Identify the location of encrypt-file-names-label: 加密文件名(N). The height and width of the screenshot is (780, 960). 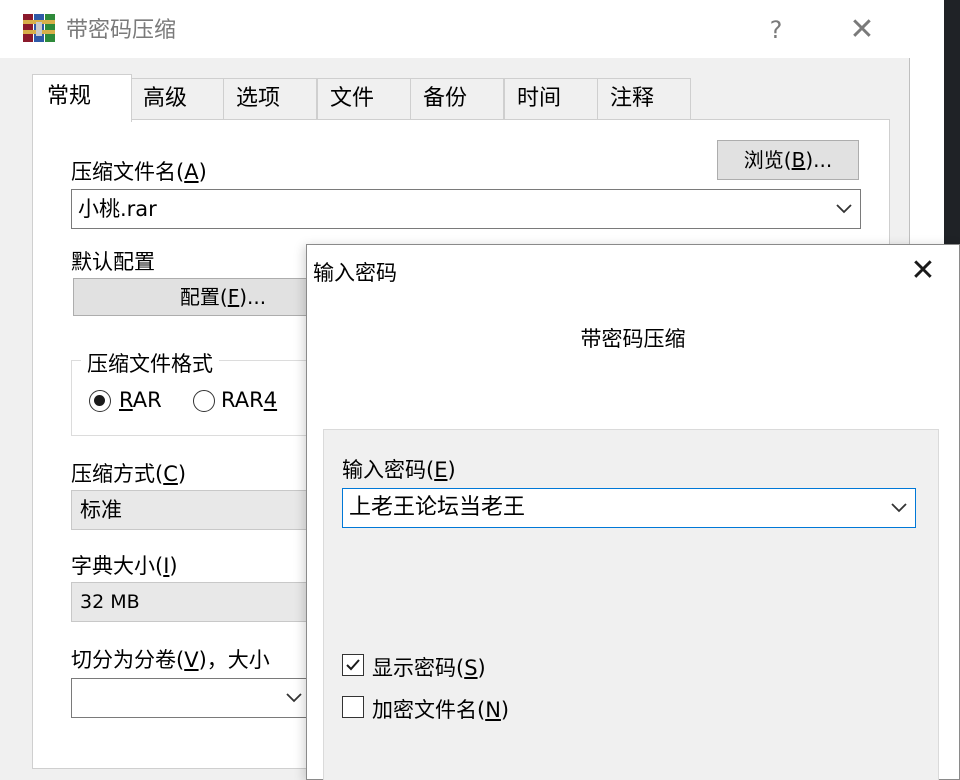
(440, 709).